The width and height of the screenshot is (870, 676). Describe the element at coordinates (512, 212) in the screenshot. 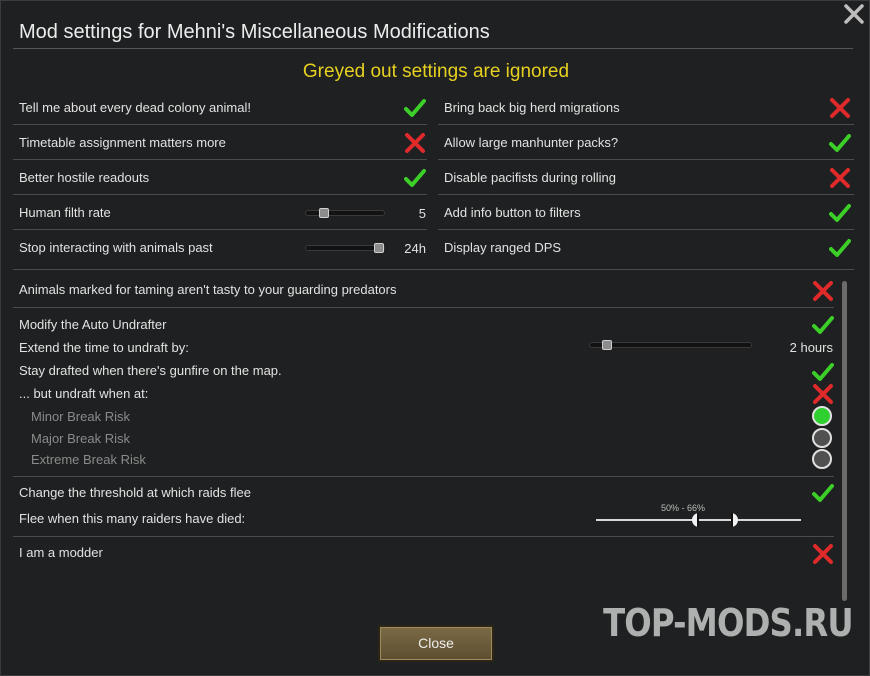

I see `setting-label: Add info button to filters` at that location.